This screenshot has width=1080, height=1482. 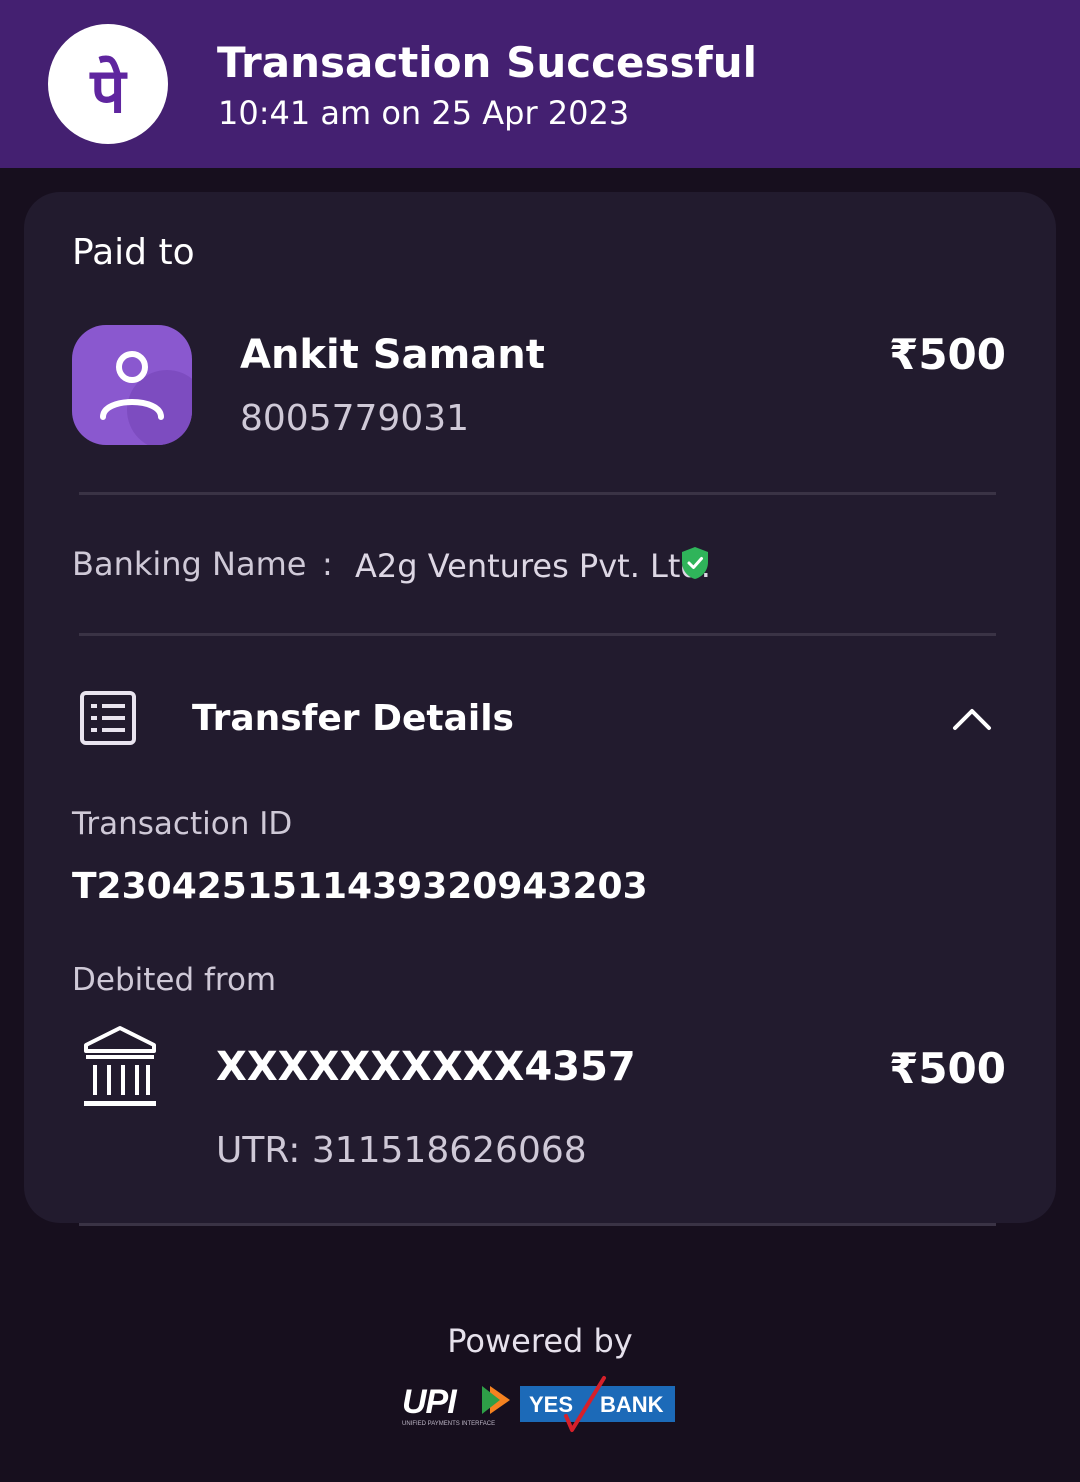 I want to click on phonepe-logo-icon: पे, so click(x=108, y=84).